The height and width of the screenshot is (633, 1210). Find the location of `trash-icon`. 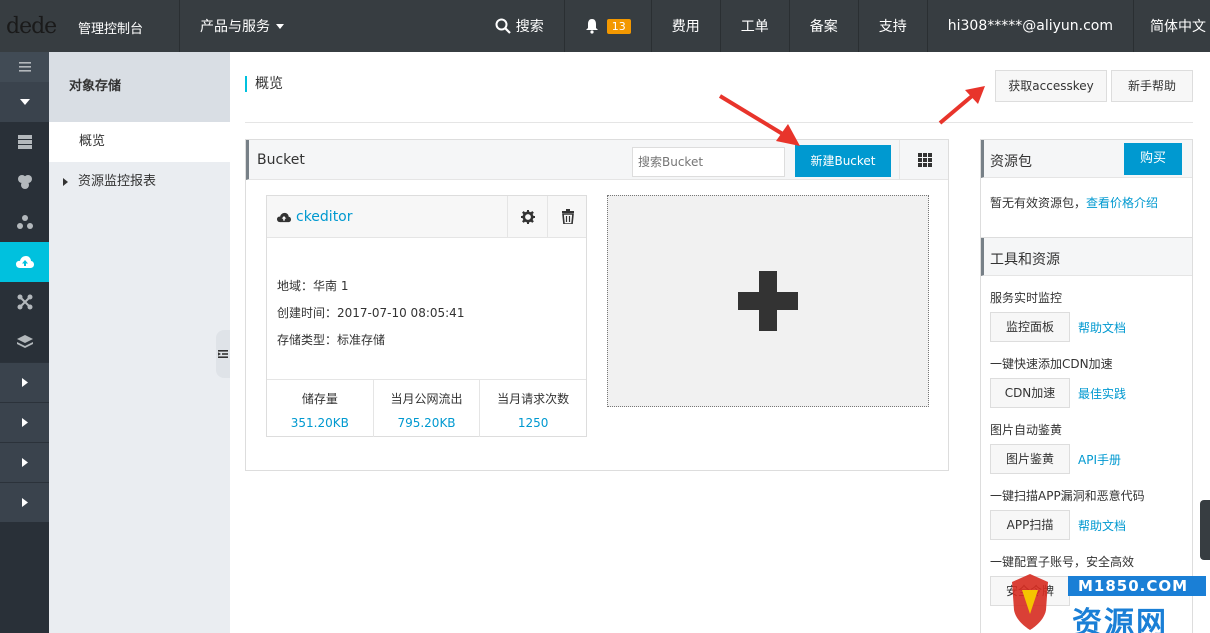

trash-icon is located at coordinates (567, 216).